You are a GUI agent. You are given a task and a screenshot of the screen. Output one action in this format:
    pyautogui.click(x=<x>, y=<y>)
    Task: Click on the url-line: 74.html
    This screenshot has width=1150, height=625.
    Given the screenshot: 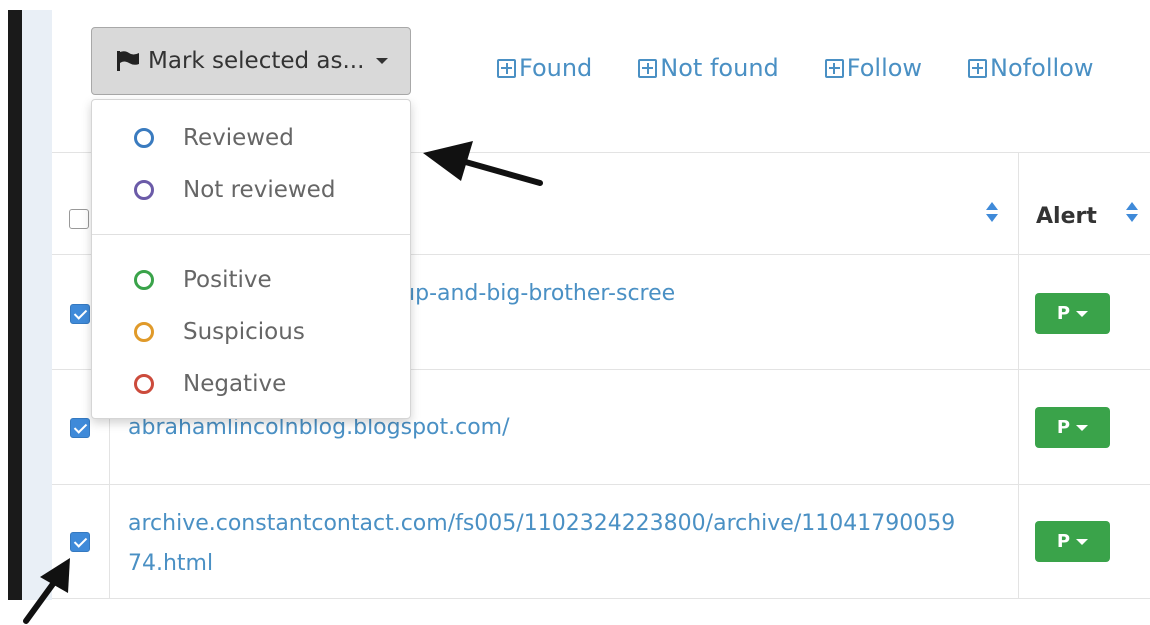 What is the action you would take?
    pyautogui.click(x=171, y=563)
    